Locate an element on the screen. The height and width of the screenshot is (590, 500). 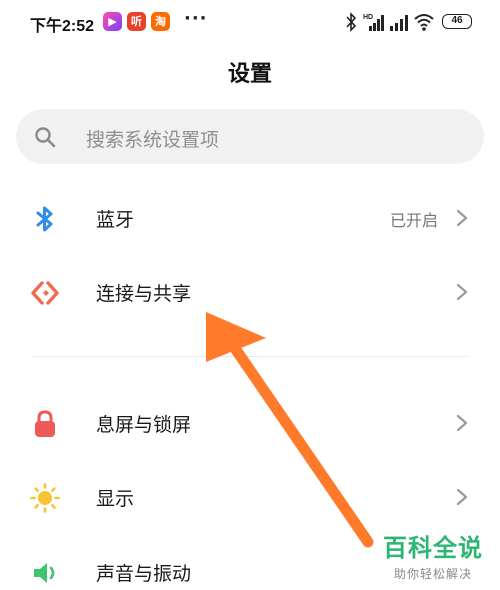
sun-icon is located at coordinates (45, 498).